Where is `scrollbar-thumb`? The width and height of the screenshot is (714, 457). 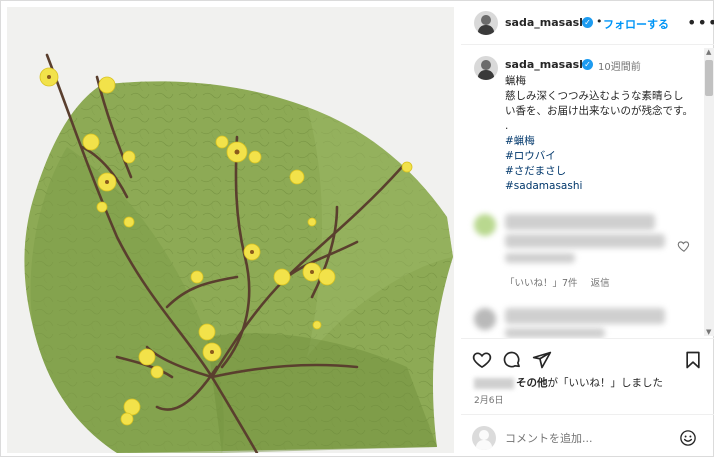 scrollbar-thumb is located at coordinates (709, 78).